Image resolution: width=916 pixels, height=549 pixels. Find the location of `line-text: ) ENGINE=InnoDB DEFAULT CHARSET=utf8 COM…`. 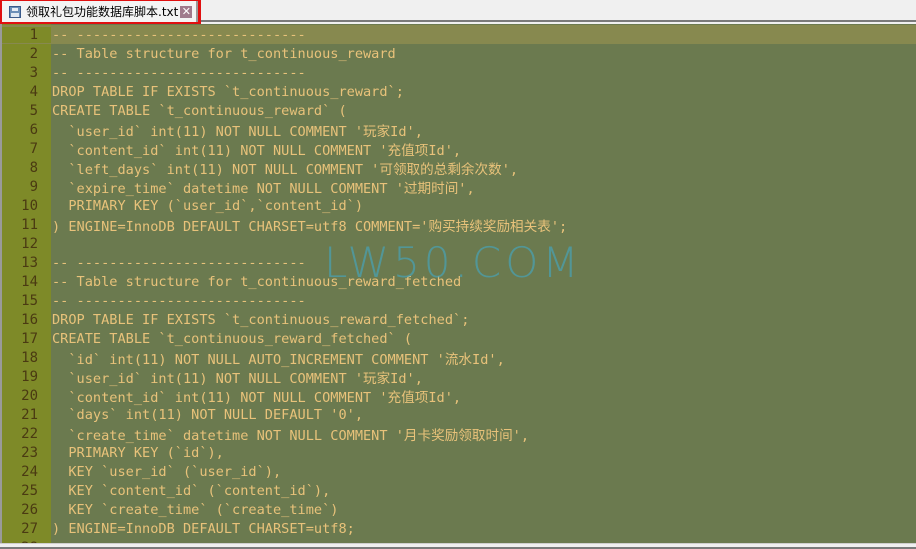

line-text: ) ENGINE=InnoDB DEFAULT CHARSET=utf8 COM… is located at coordinates (310, 226).